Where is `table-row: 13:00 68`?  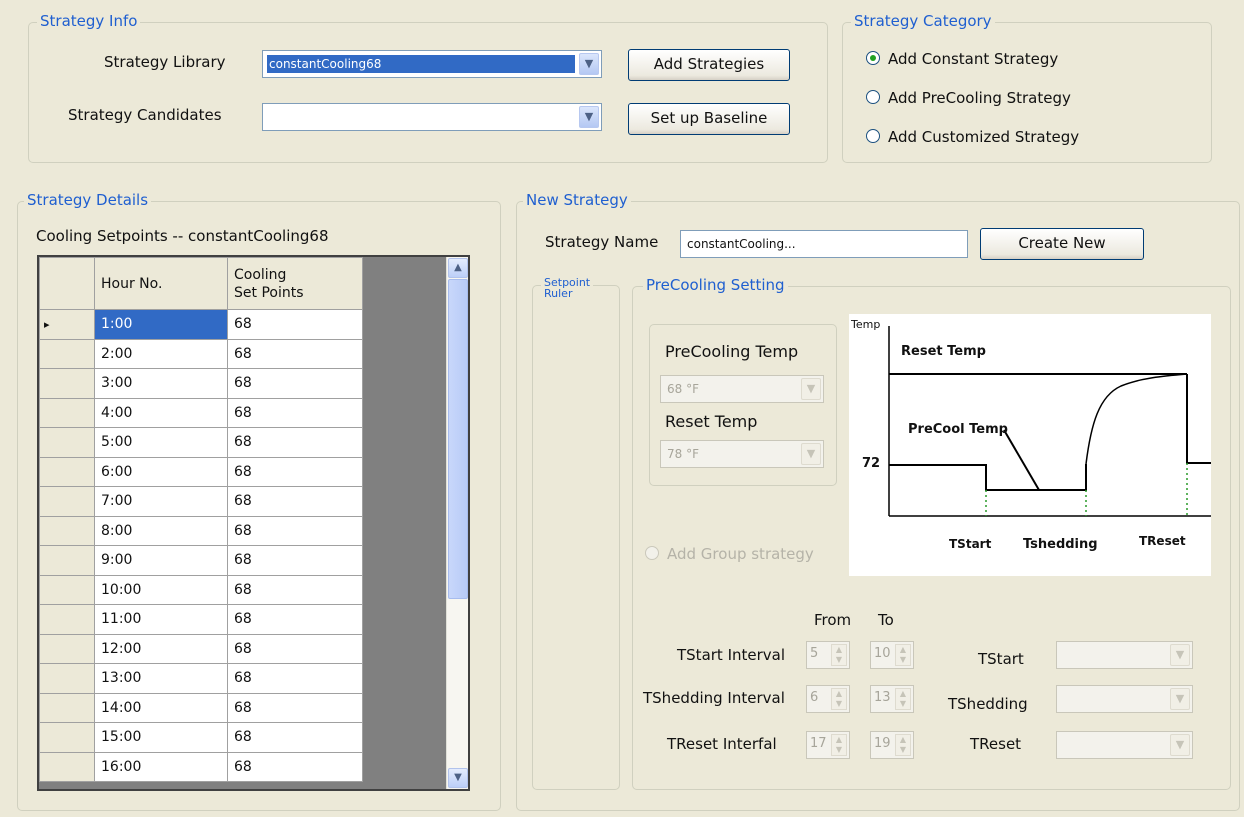
table-row: 13:00 68 is located at coordinates (201, 678).